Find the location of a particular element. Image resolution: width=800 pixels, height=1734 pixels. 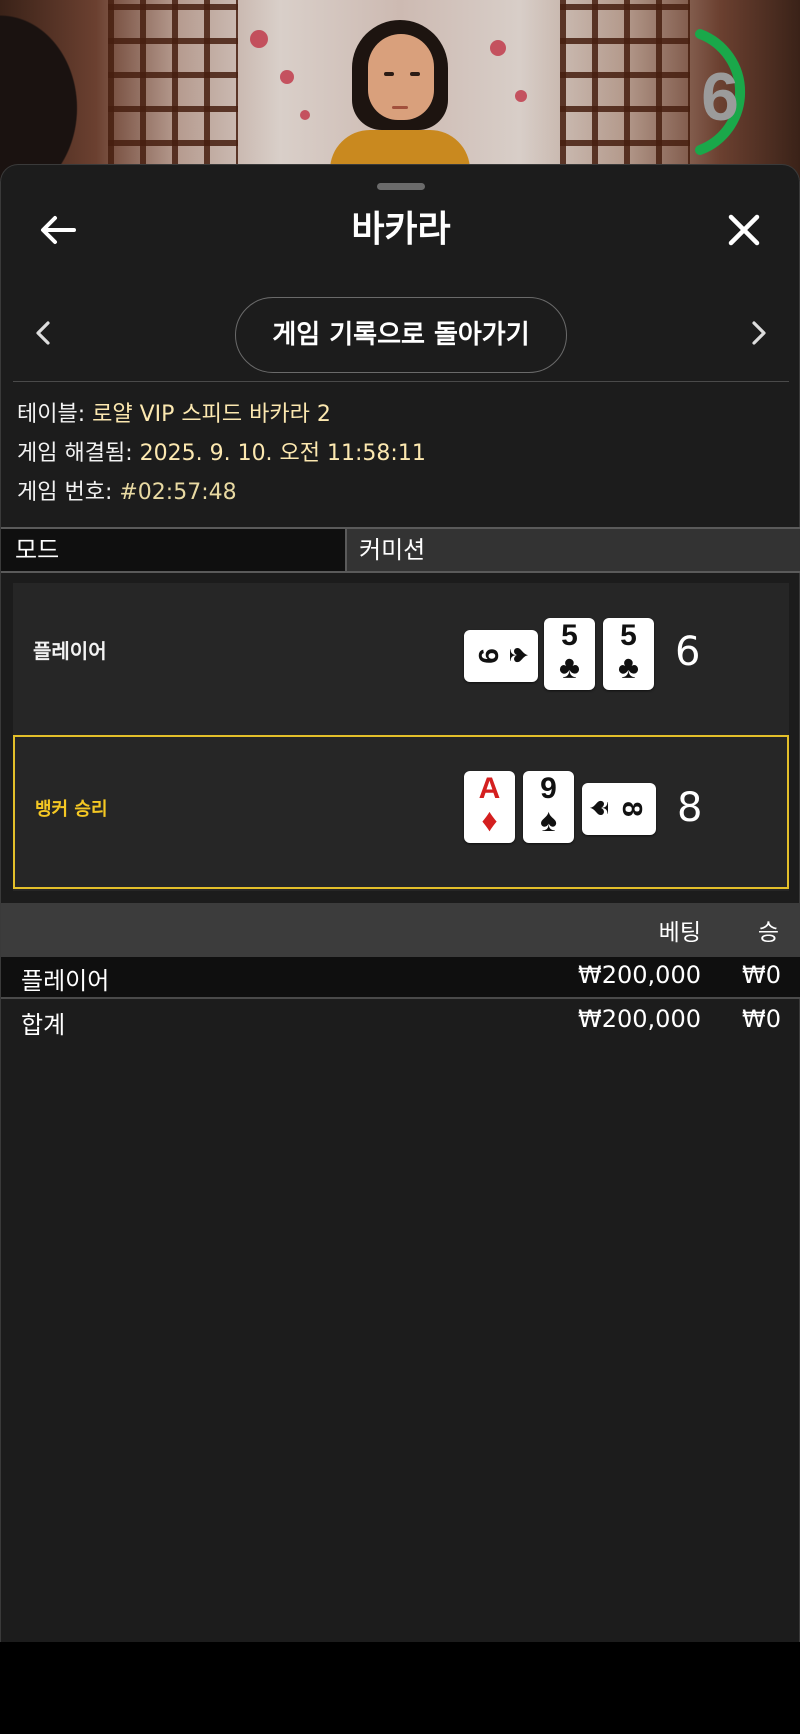

playing-card: 8 ♠ is located at coordinates (619, 809).